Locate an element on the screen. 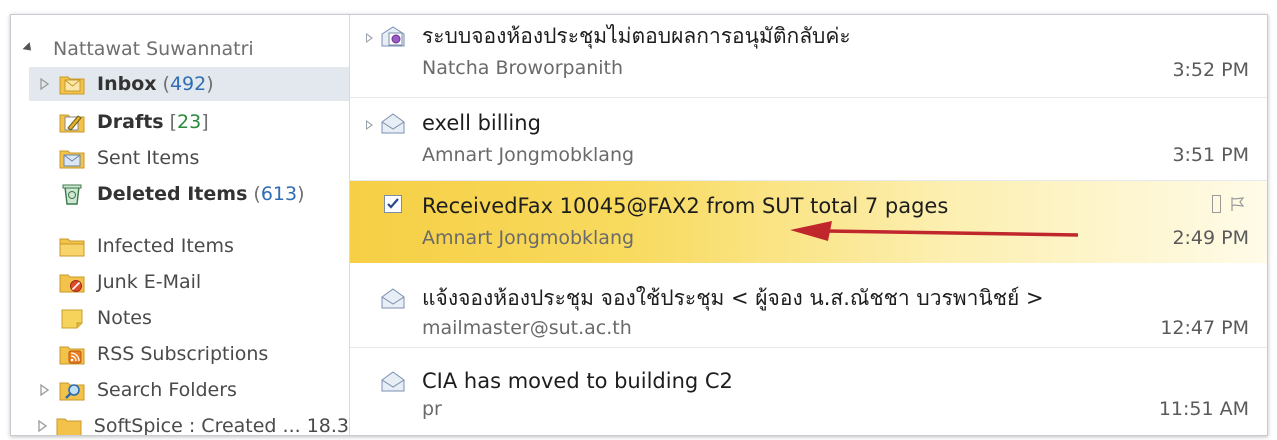  message-time: 11:51 AM is located at coordinates (1203, 409).